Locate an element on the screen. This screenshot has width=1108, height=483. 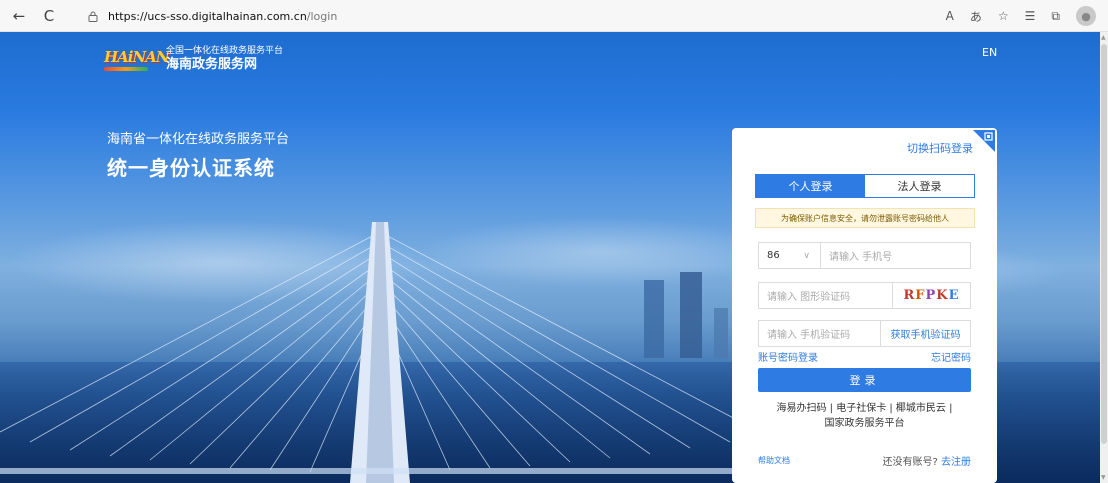
captcha-field: 请输入 图形验证码 RFPKE is located at coordinates (864, 295).